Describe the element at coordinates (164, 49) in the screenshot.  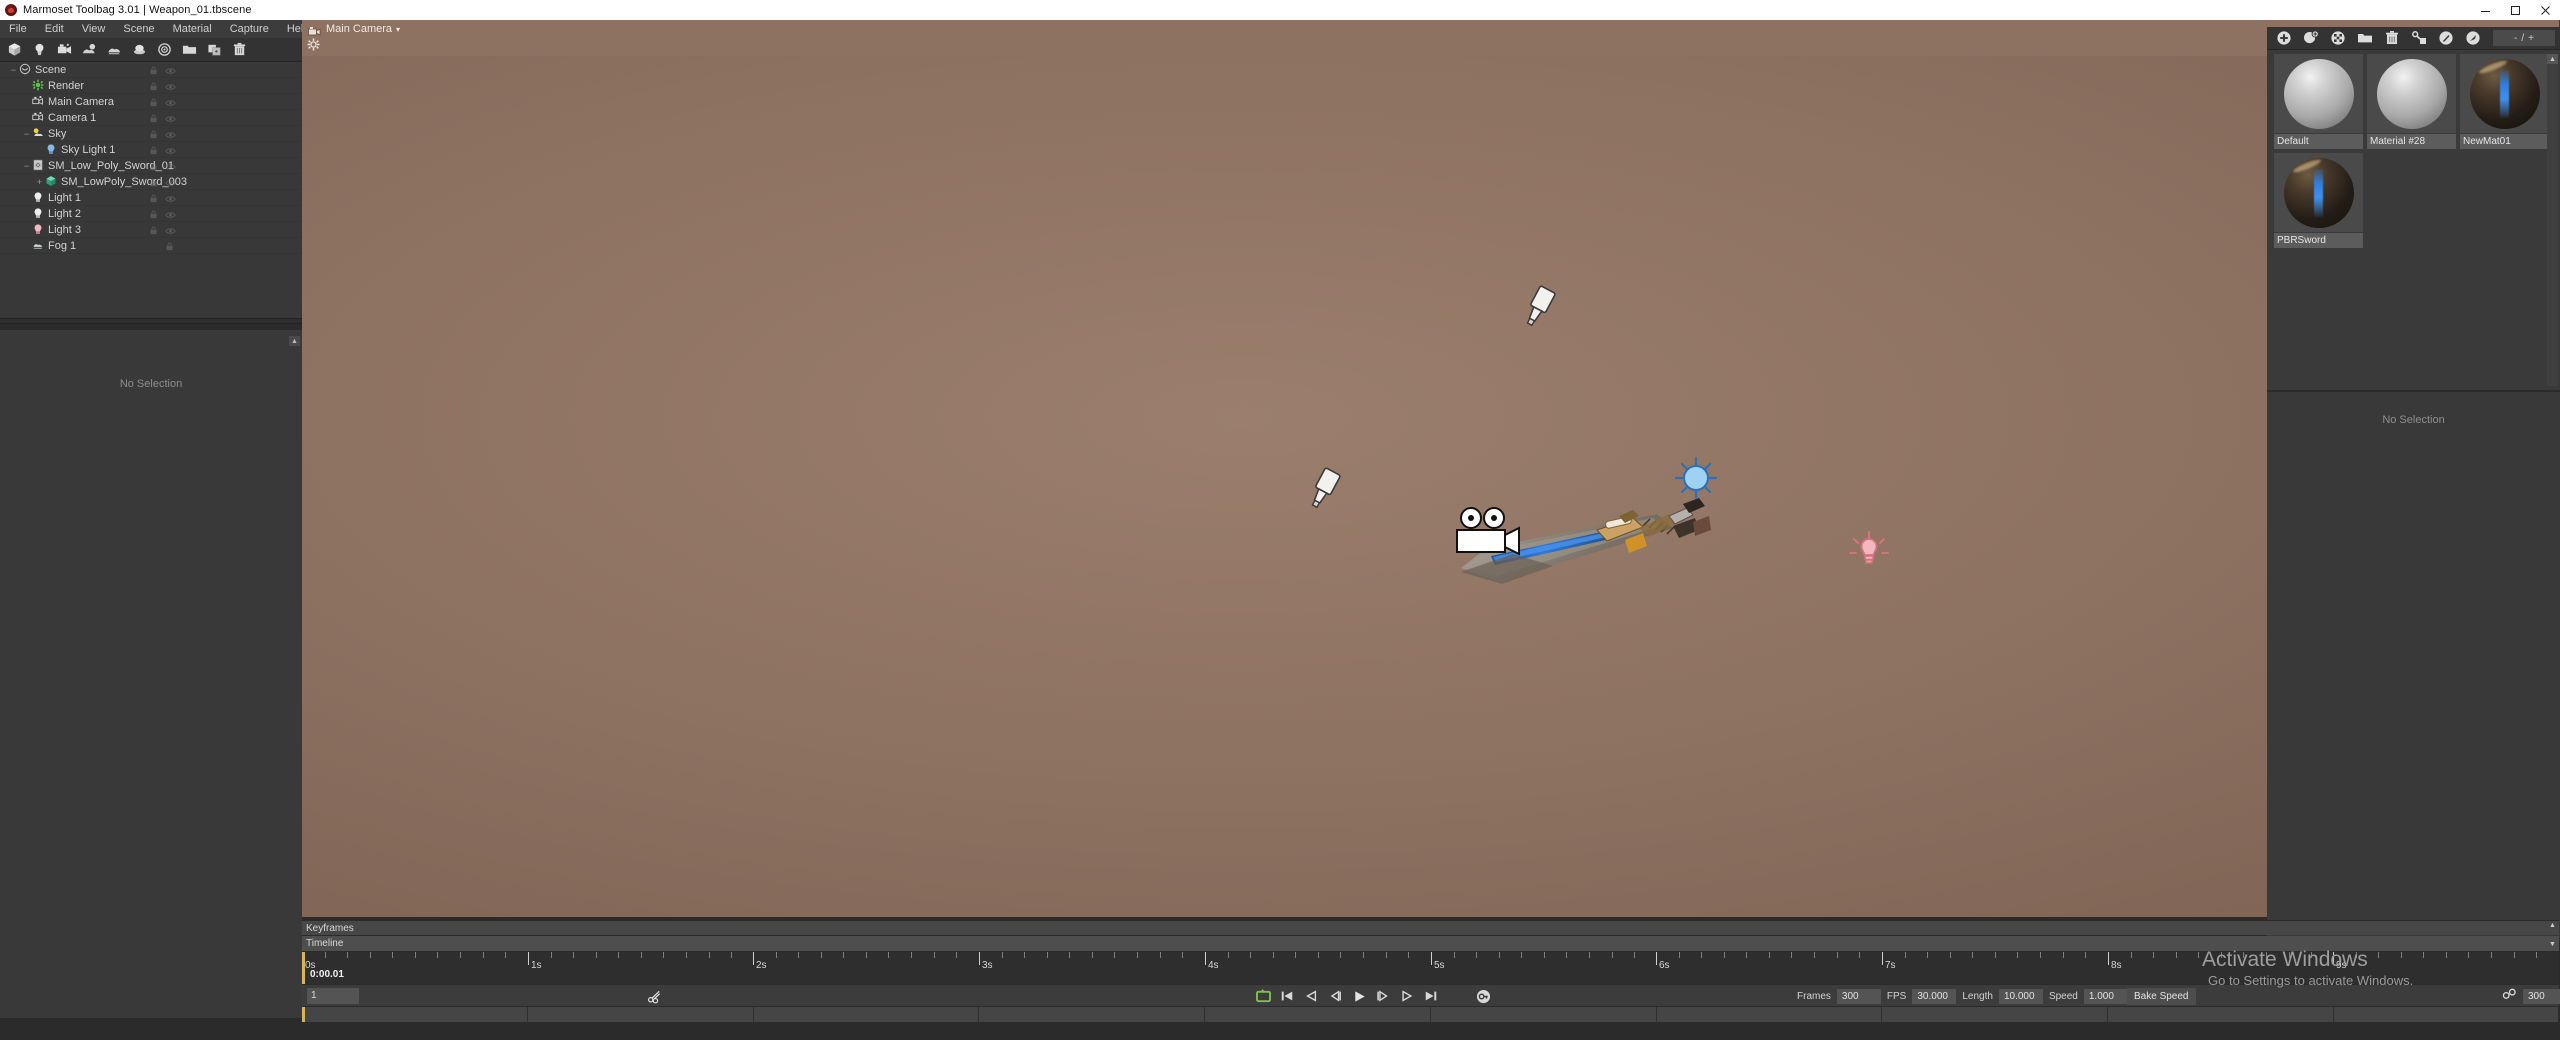
I see `add-subdivision-icon` at that location.